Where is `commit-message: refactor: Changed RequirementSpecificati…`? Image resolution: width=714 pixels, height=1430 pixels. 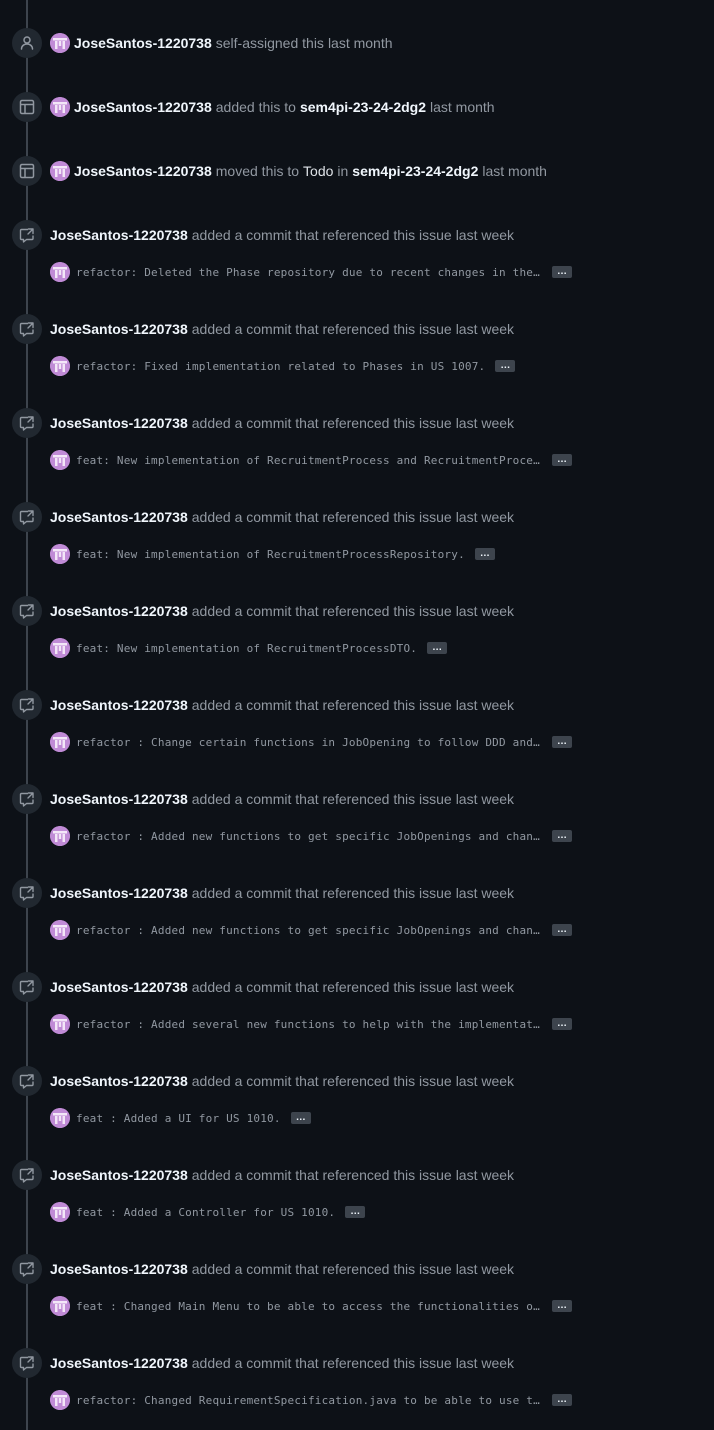
commit-message: refactor: Changed RequirementSpecificati… is located at coordinates (309, 1400).